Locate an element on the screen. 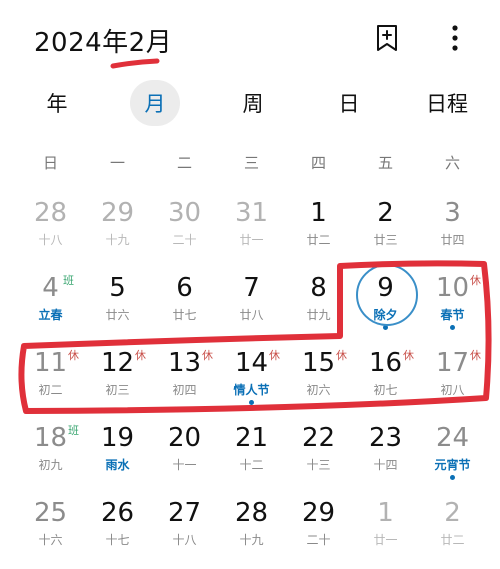 This screenshot has height=569, width=500. day-cell: 25 十六 is located at coordinates (50, 531).